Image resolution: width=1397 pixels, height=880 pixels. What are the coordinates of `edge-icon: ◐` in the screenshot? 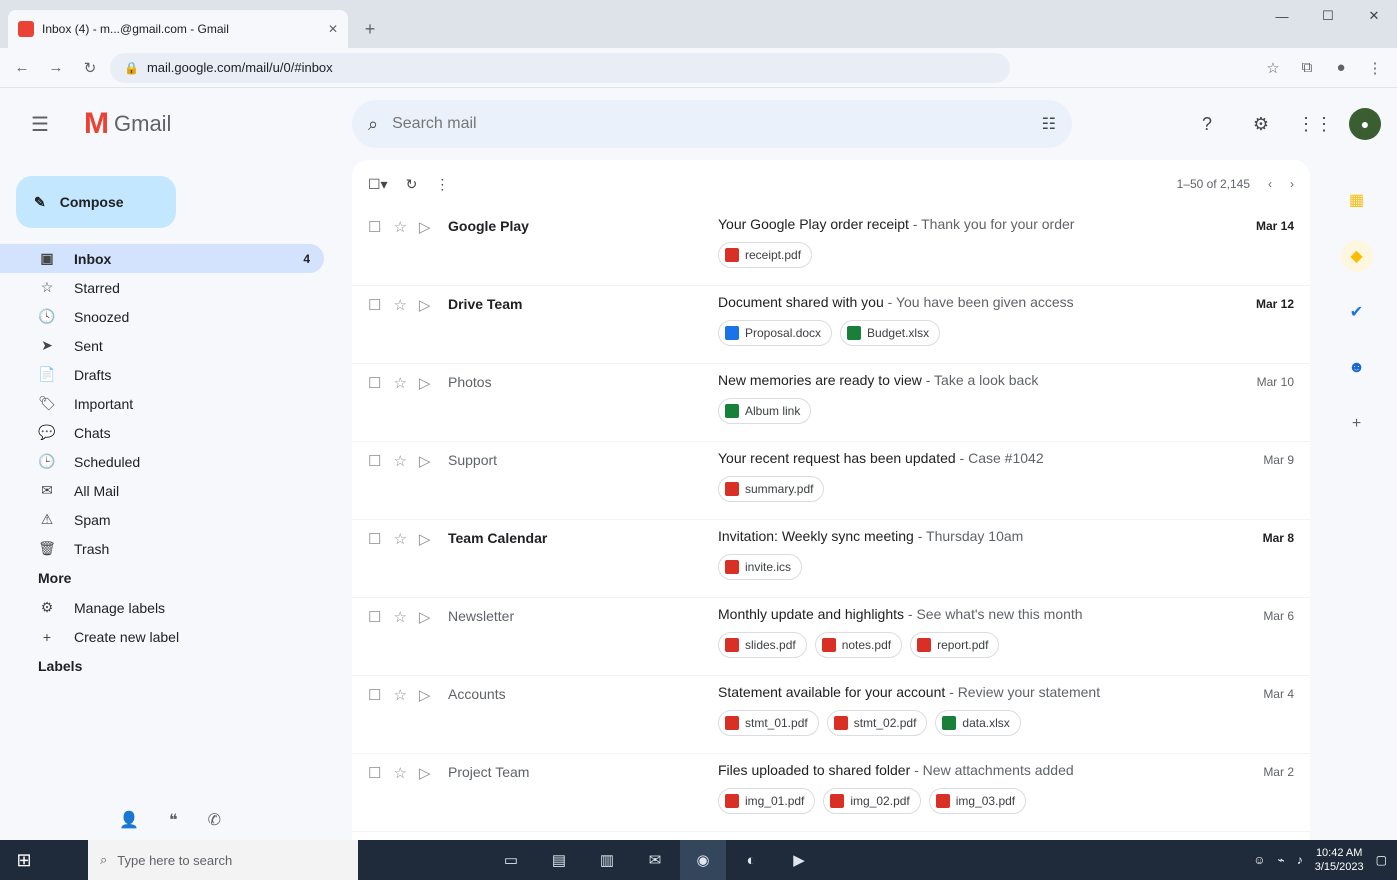 It's located at (751, 860).